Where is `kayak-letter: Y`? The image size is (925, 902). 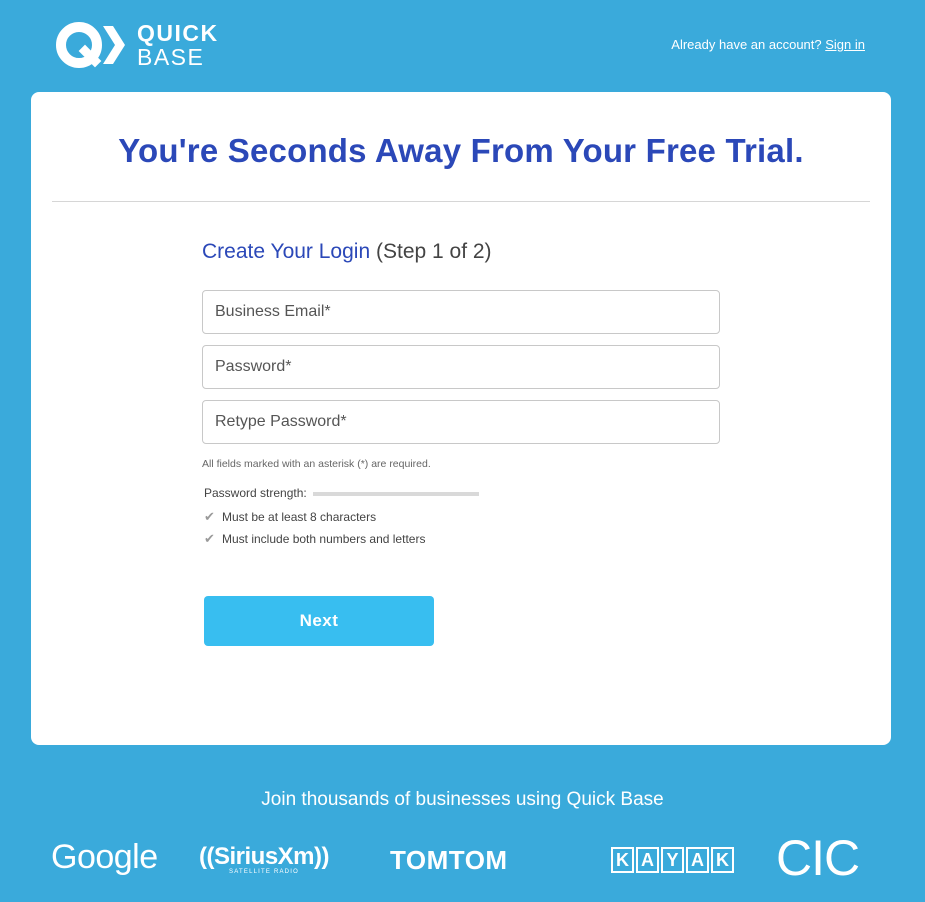 kayak-letter: Y is located at coordinates (672, 860).